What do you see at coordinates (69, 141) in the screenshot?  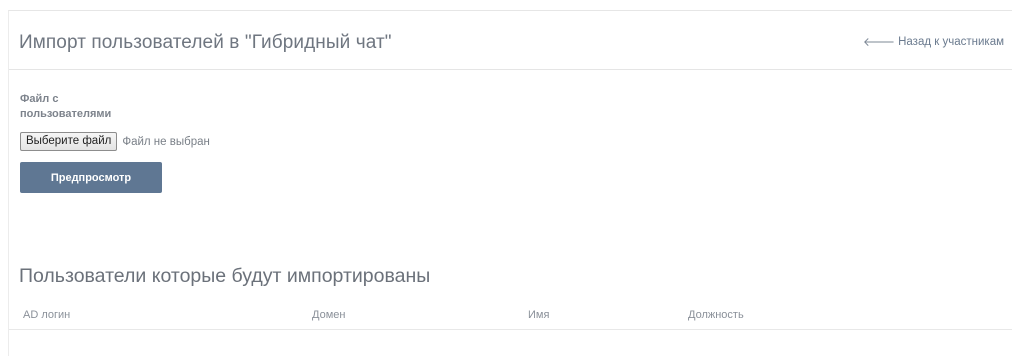 I see `choose-file-button: Выберите файл` at bounding box center [69, 141].